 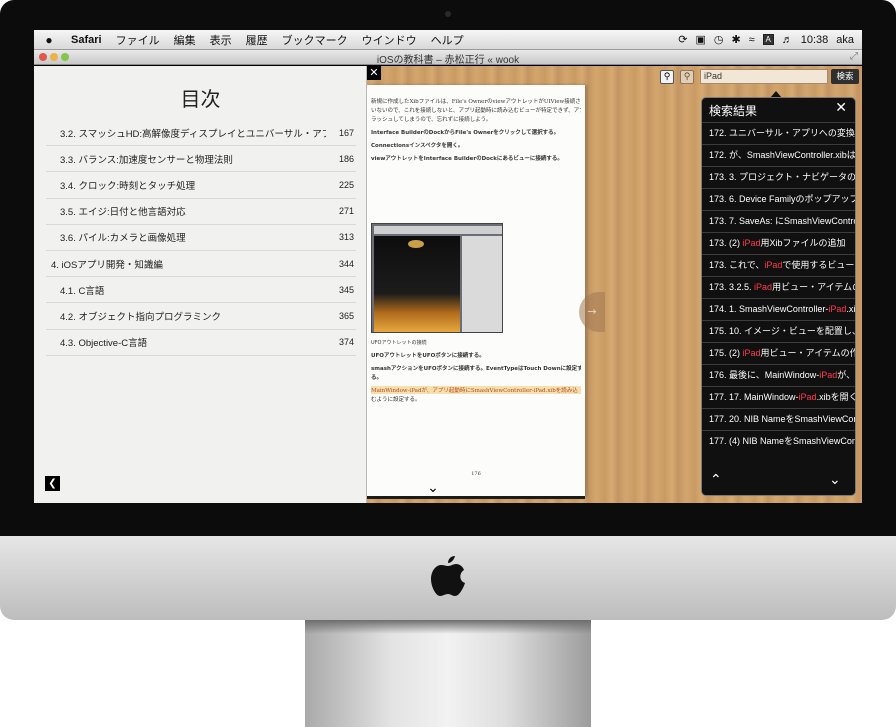 What do you see at coordinates (104, 344) in the screenshot?
I see `toc-row-label: 4.3. Objective-C言語` at bounding box center [104, 344].